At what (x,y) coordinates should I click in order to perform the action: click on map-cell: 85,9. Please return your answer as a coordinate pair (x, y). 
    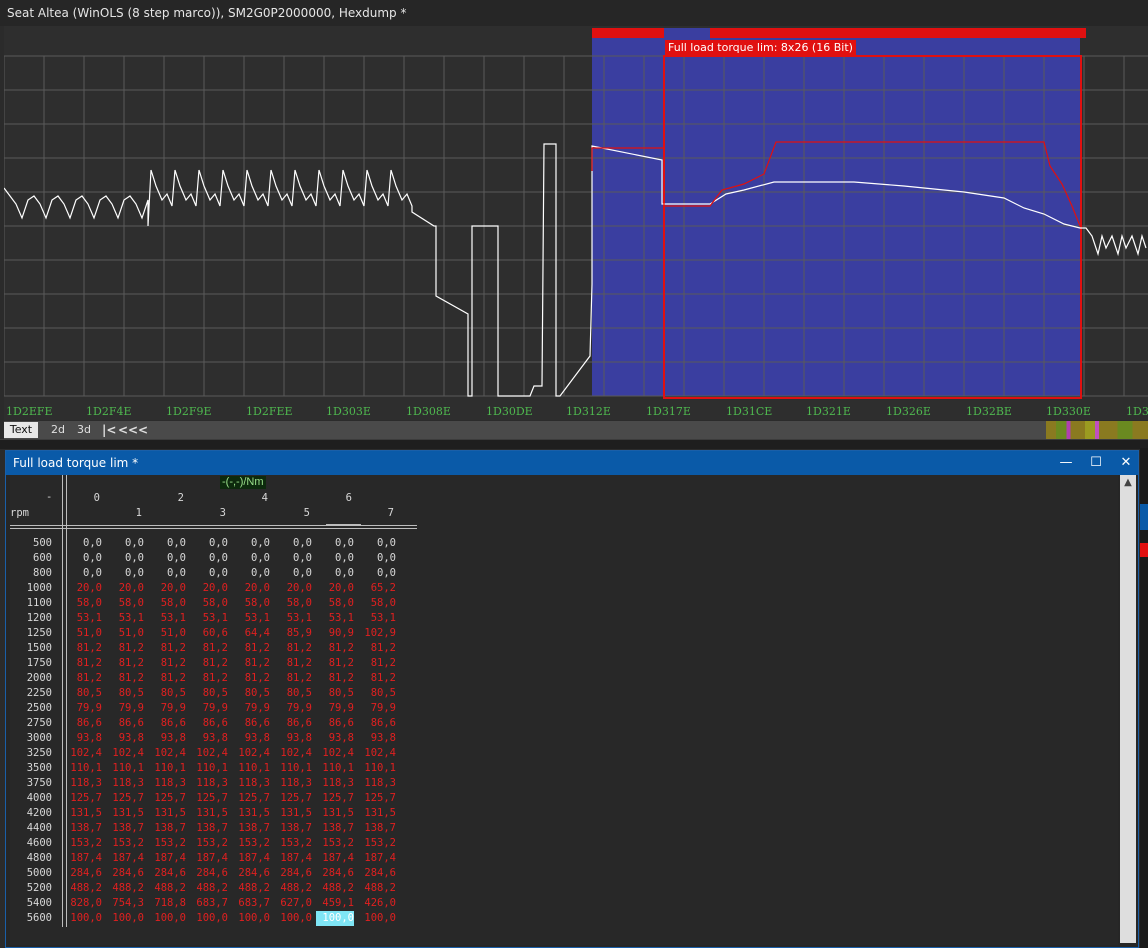
    Looking at the image, I should click on (293, 633).